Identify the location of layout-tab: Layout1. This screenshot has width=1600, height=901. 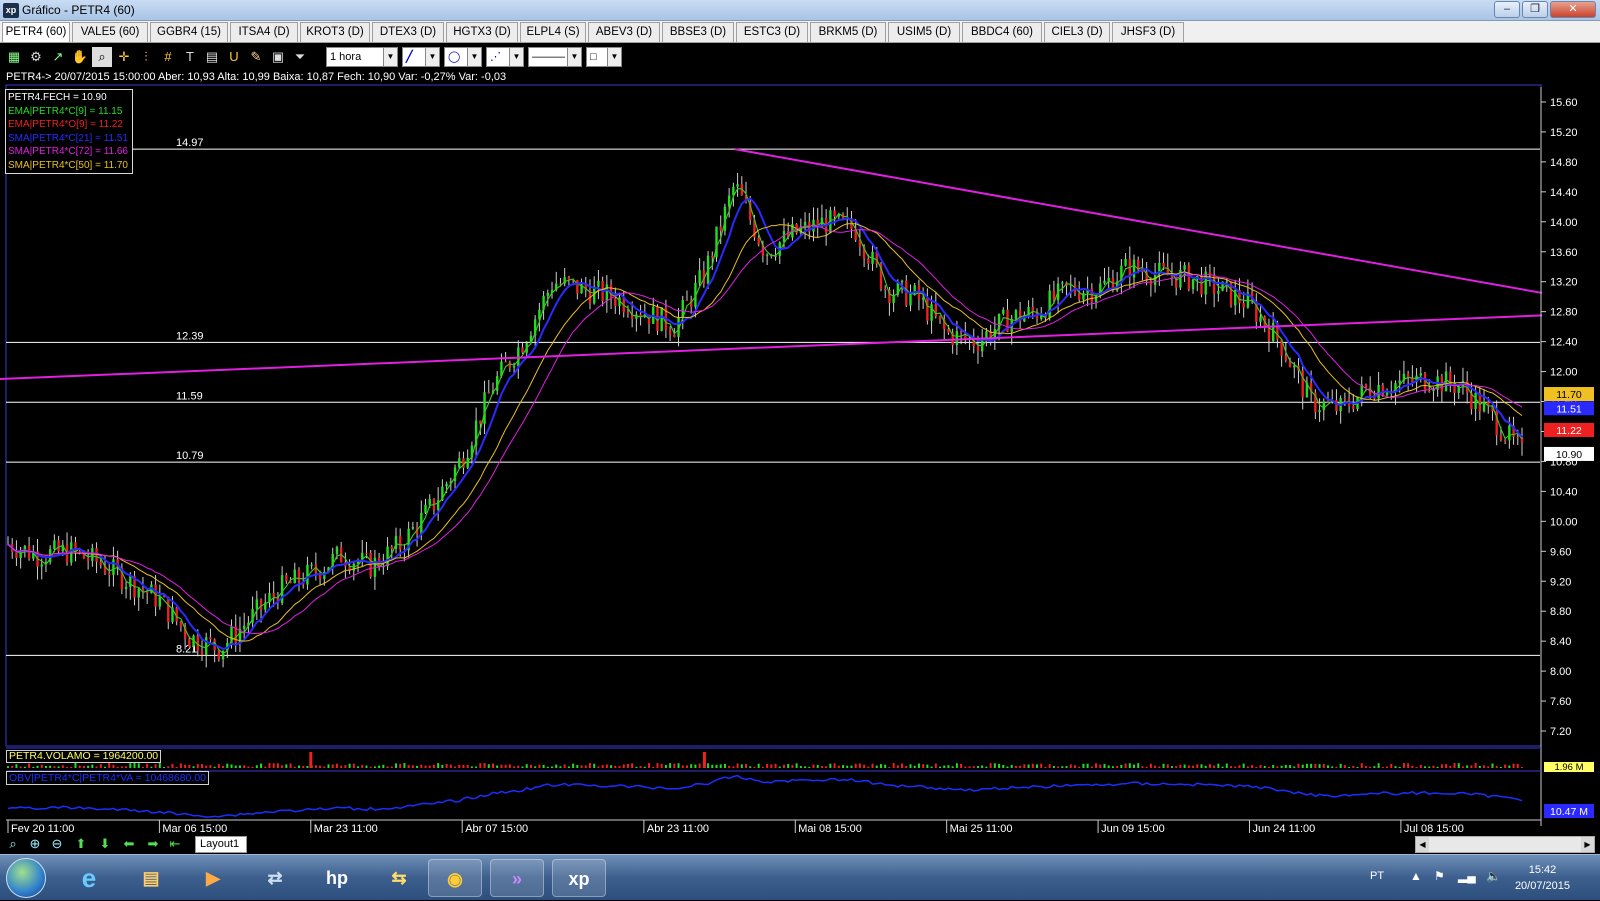
(221, 844).